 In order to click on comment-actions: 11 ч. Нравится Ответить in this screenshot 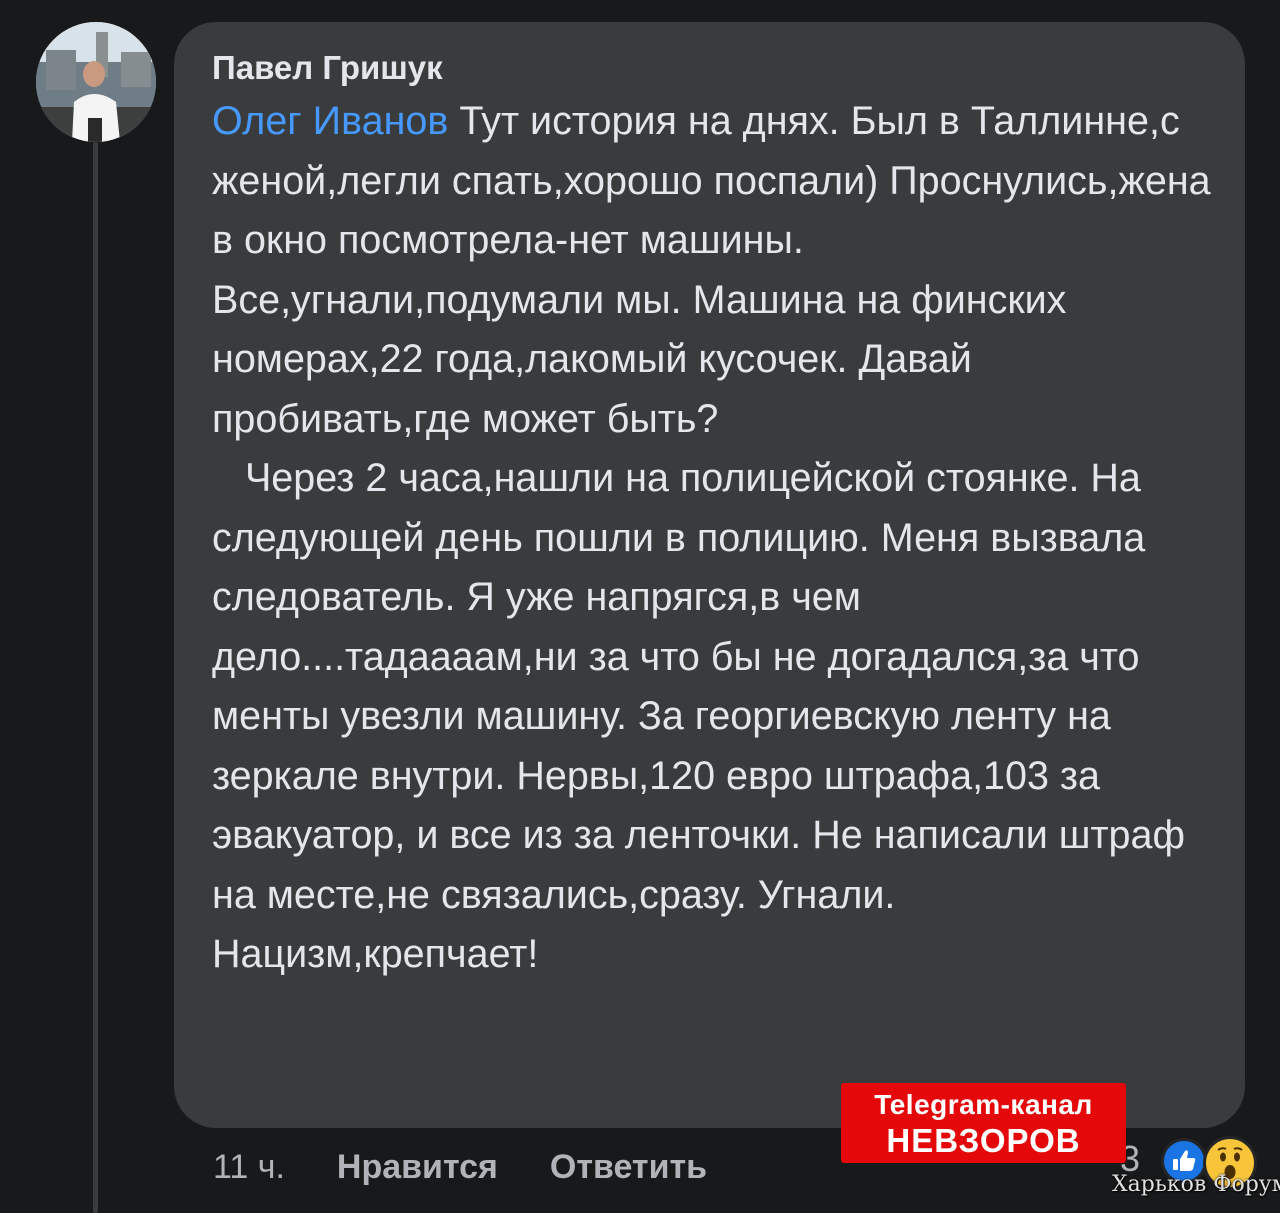, I will do `click(486, 1167)`.